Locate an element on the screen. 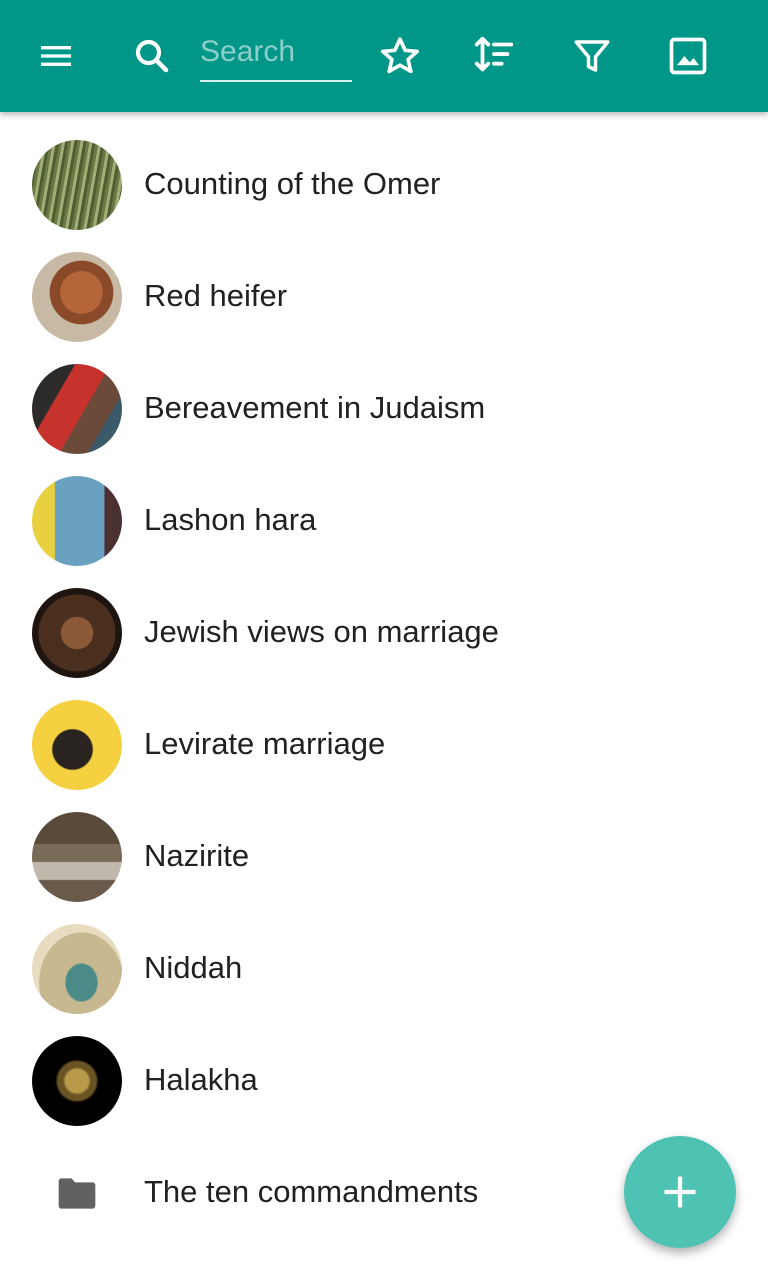 This screenshot has width=768, height=1280. list-item-label: Bereavement in Judaism is located at coordinates (315, 407).